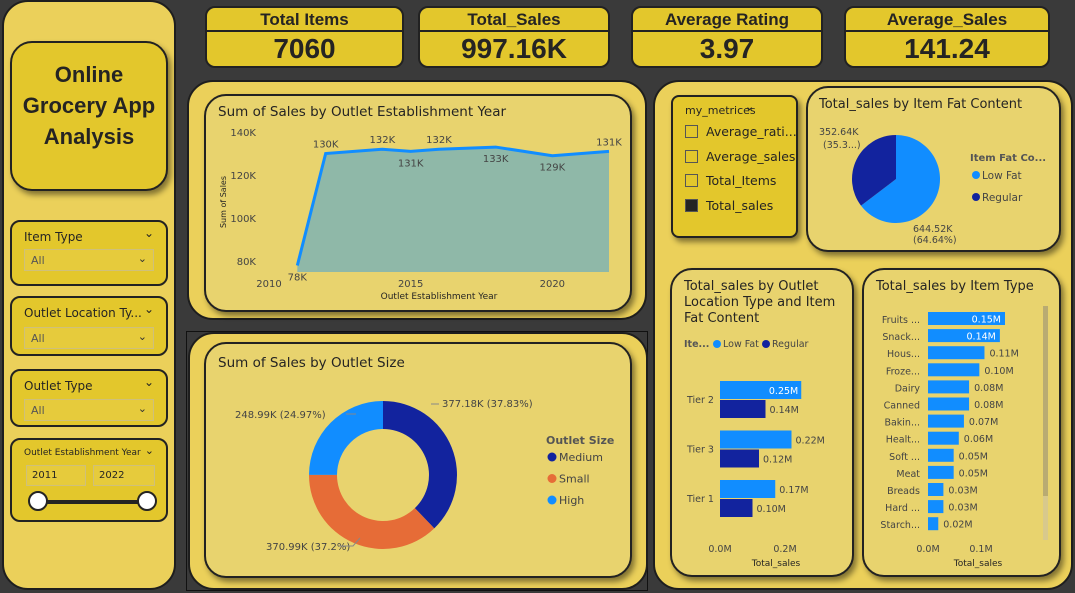  I want to click on bar-tier-1-low-fat, so click(748, 489).